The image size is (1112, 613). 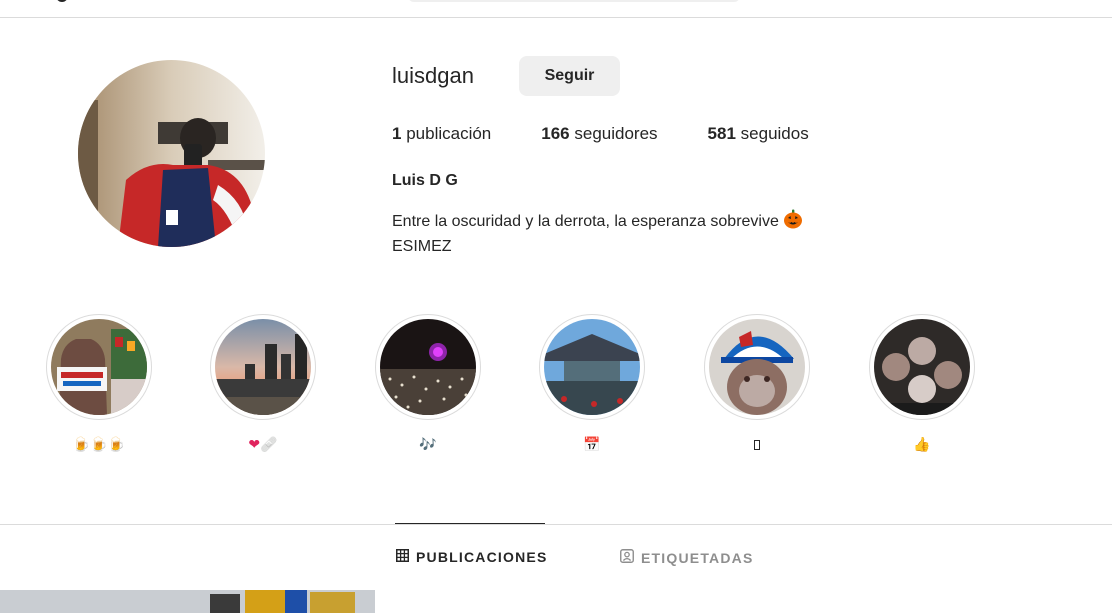 What do you see at coordinates (187, 601) in the screenshot?
I see `post-thumbnail` at bounding box center [187, 601].